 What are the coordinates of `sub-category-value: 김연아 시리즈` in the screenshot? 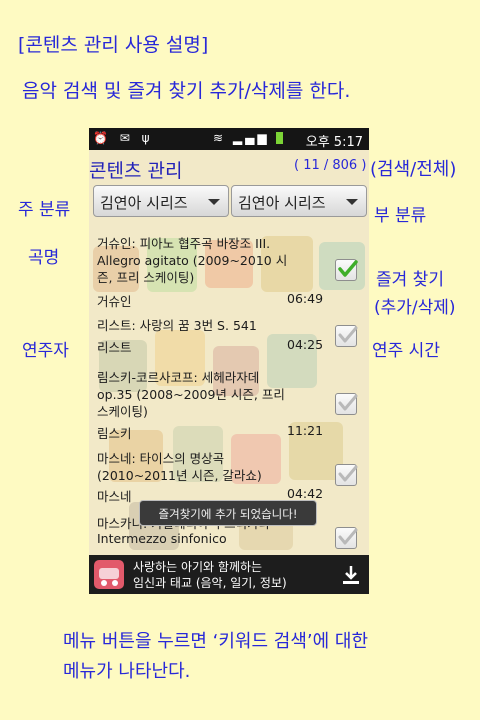 It's located at (282, 203).